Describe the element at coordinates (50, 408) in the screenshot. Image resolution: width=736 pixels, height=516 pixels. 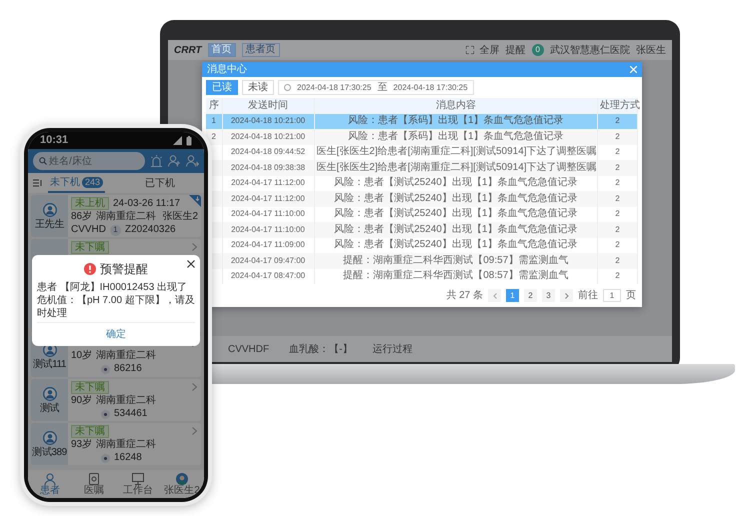
I see `patient-name: 测试` at that location.